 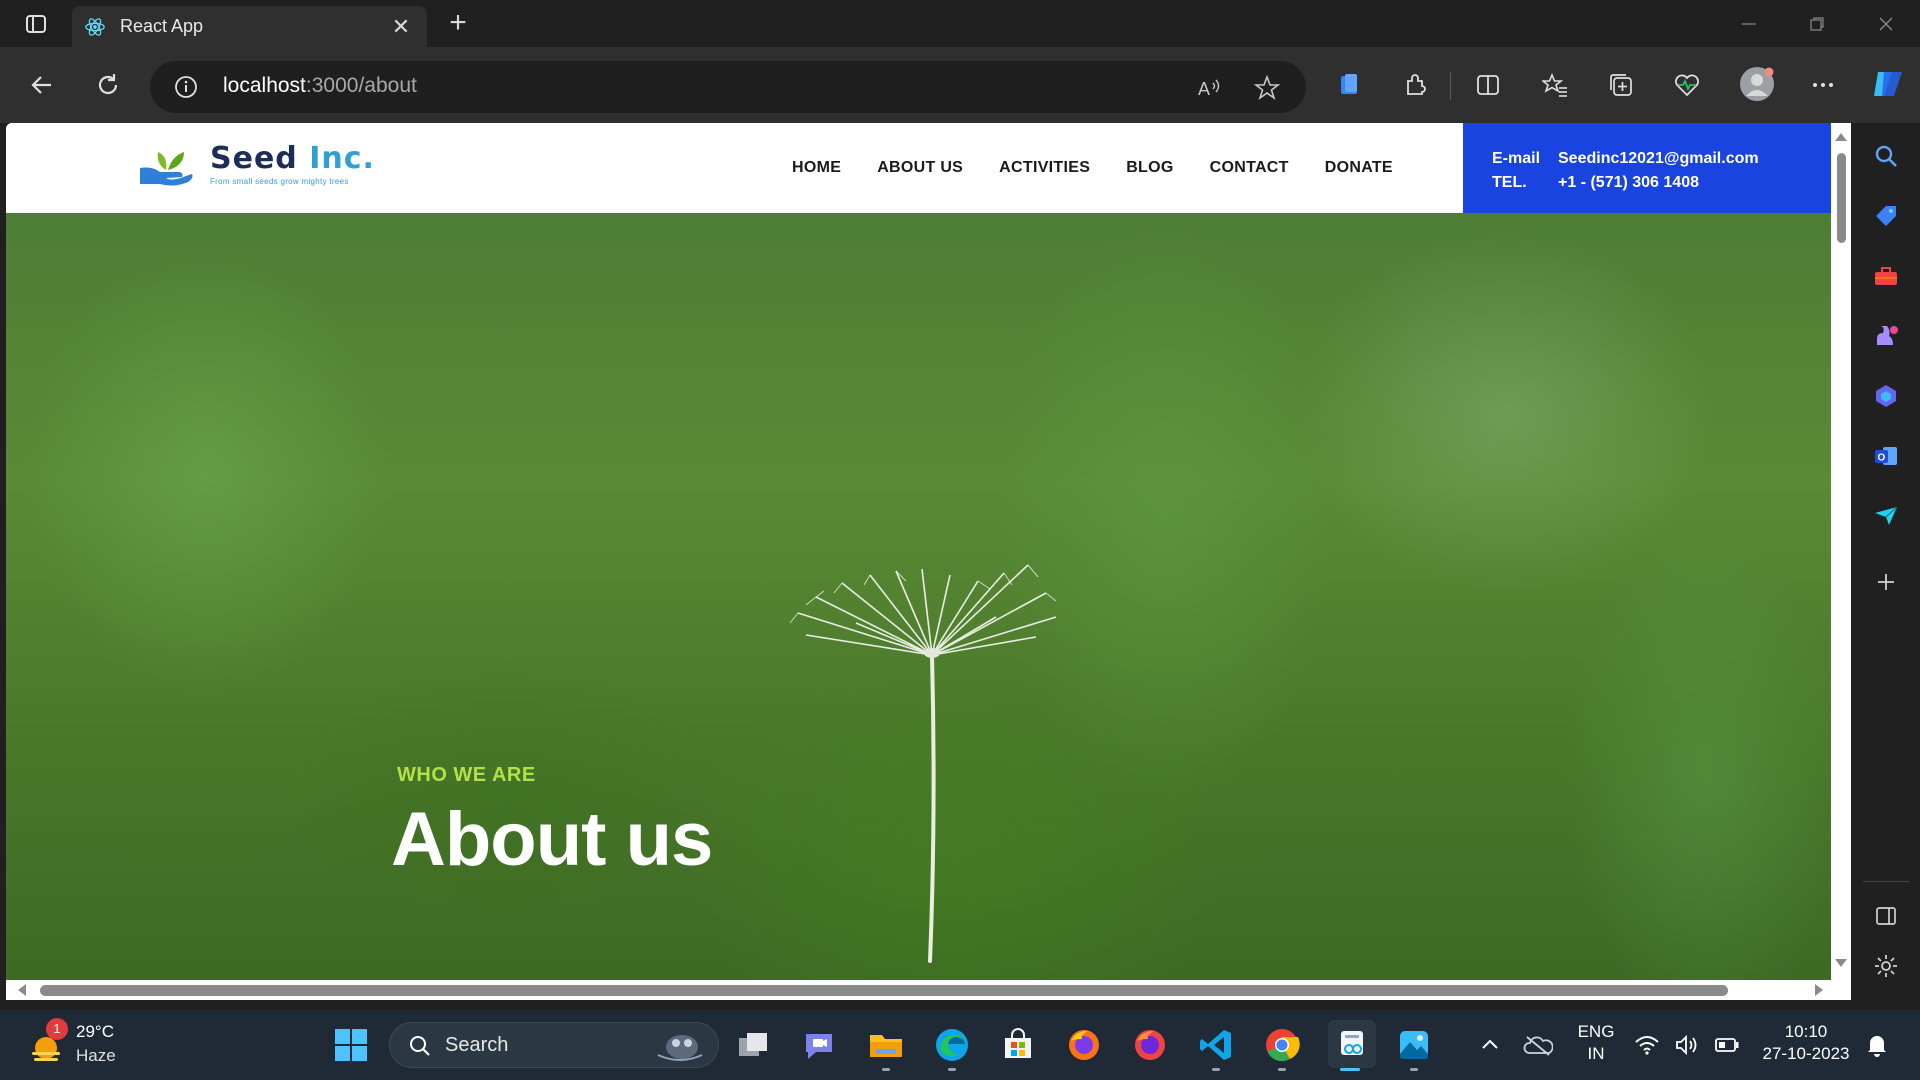 What do you see at coordinates (42, 85) in the screenshot?
I see `back-button` at bounding box center [42, 85].